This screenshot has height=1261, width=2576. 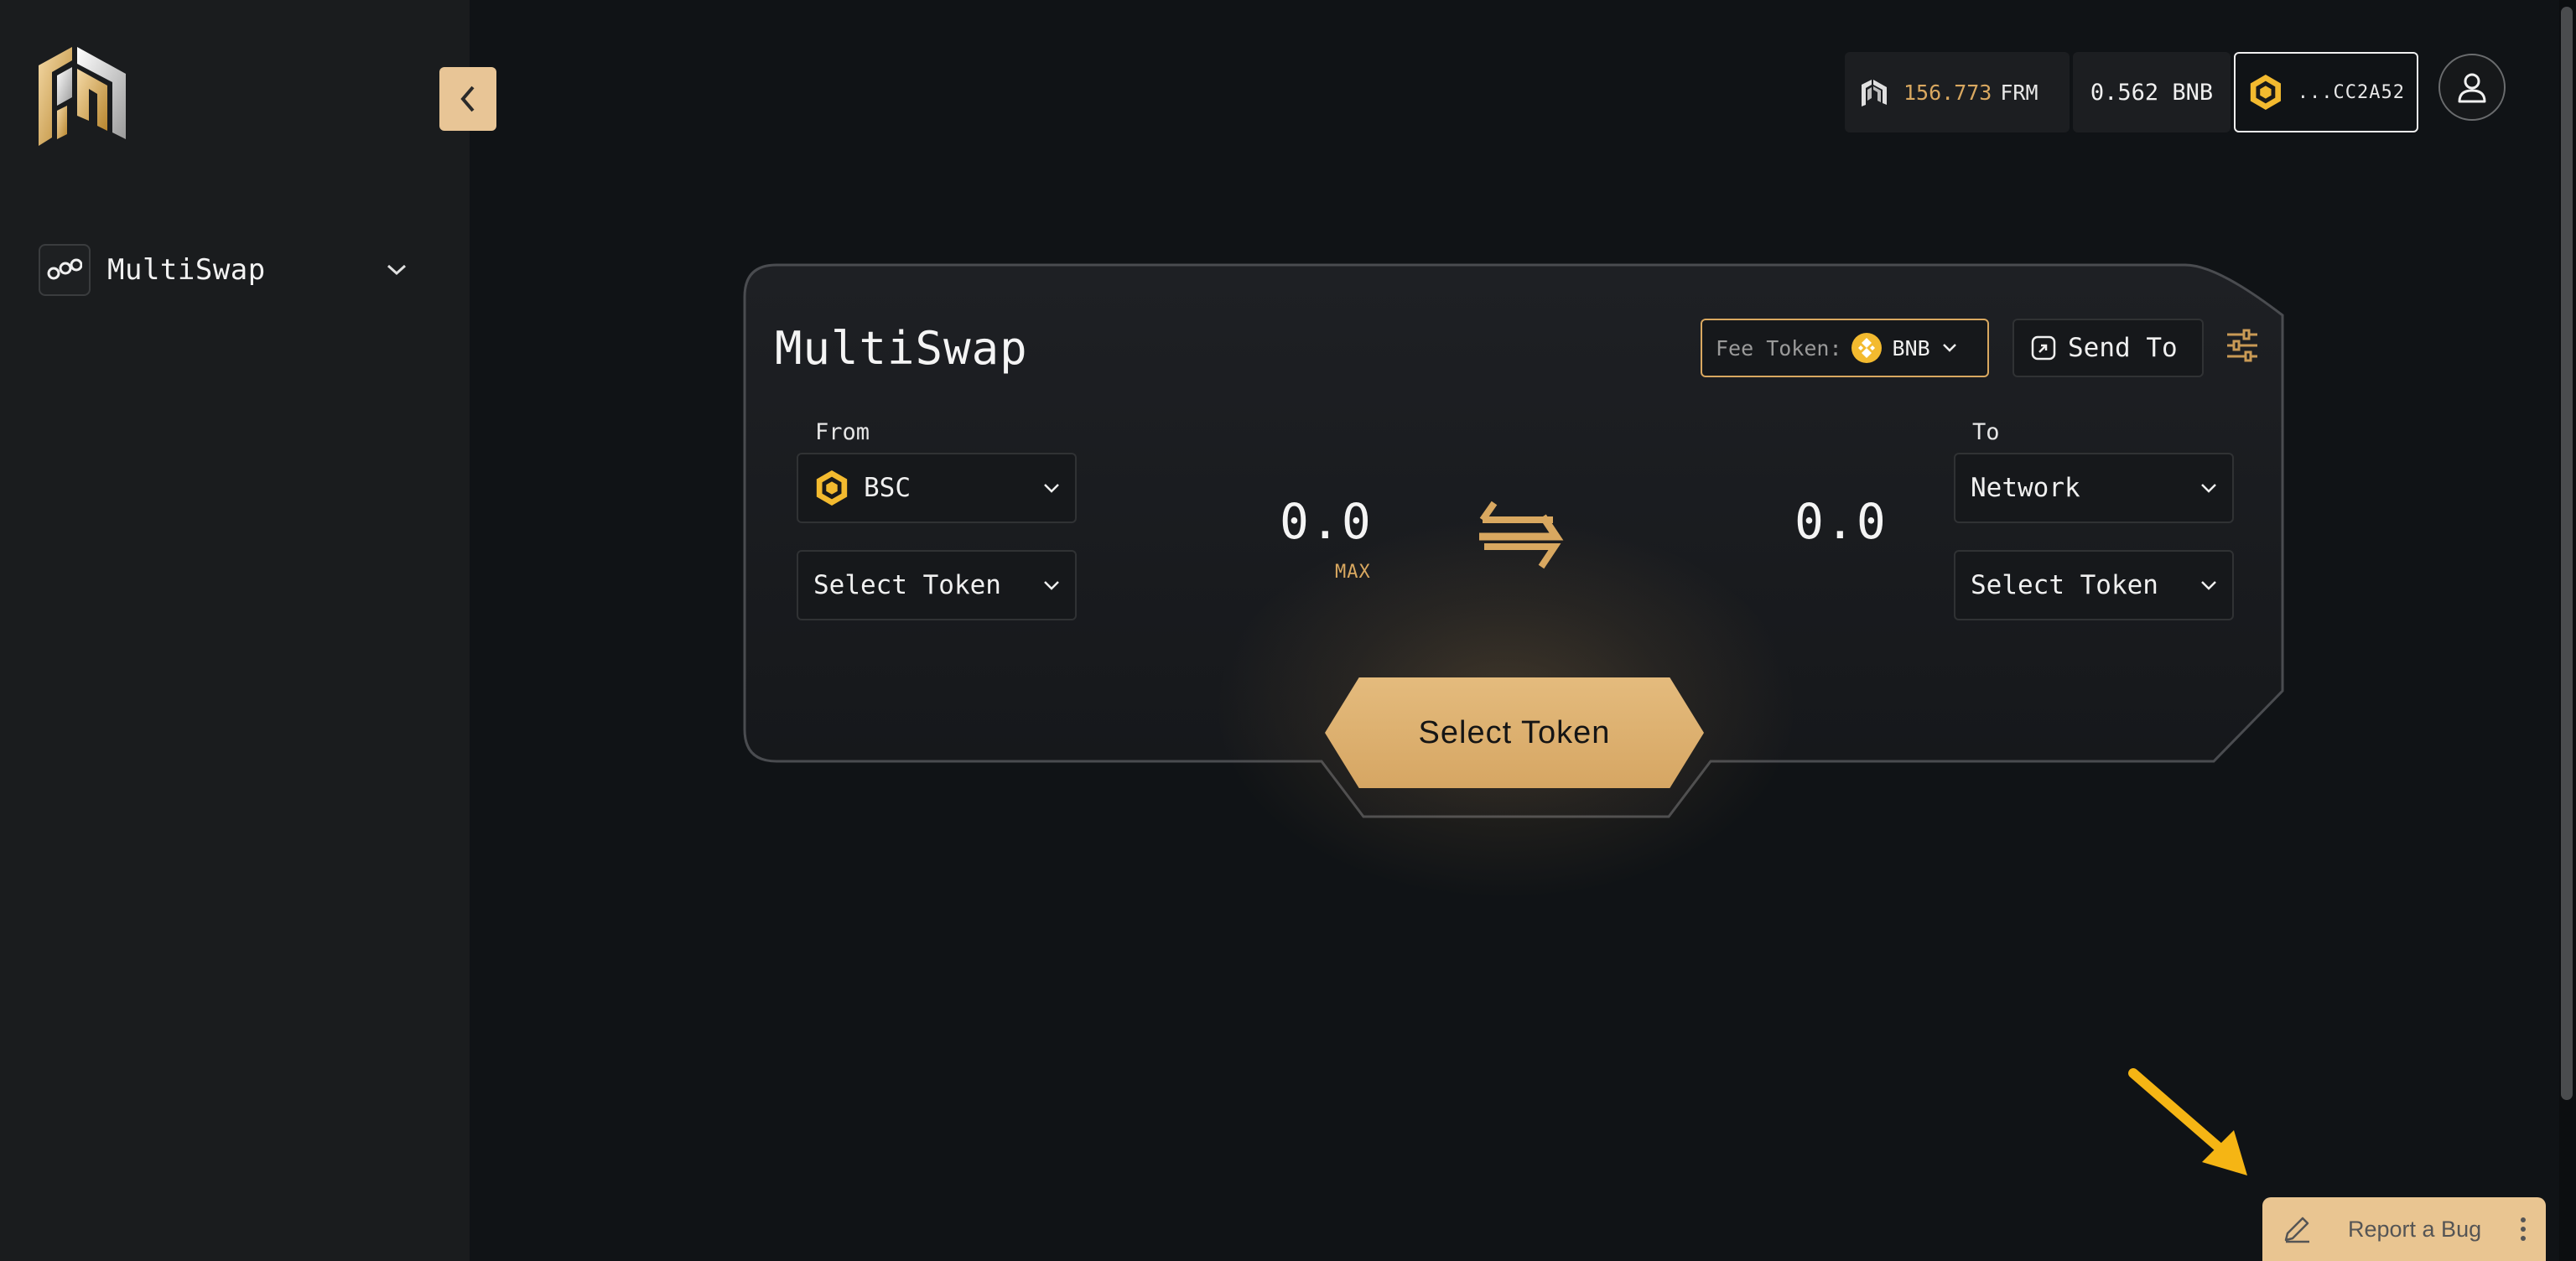 What do you see at coordinates (1911, 348) in the screenshot?
I see `fee-token-value: BNB` at bounding box center [1911, 348].